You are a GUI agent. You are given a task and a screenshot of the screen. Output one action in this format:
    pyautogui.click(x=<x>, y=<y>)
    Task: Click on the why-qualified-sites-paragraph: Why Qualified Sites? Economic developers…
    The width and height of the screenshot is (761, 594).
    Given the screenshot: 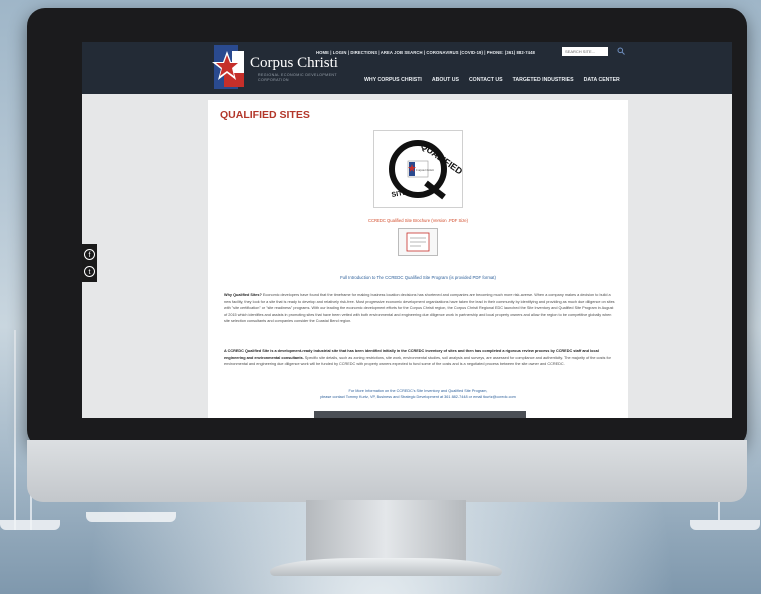 What is the action you would take?
    pyautogui.click(x=420, y=308)
    